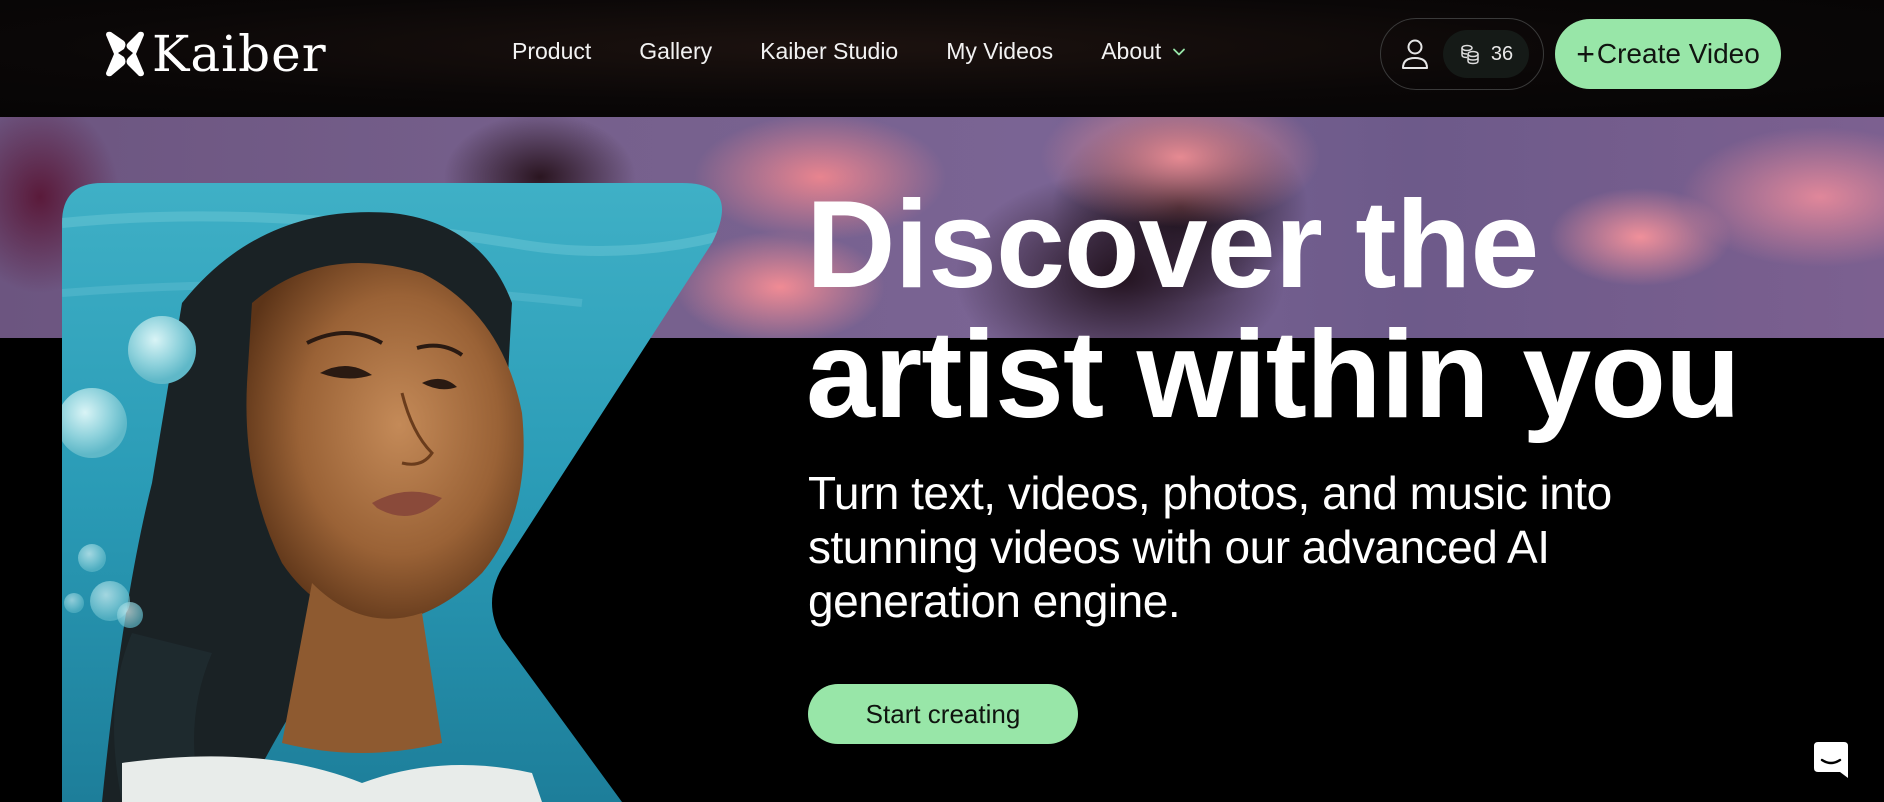 The image size is (1884, 802). I want to click on chat-launcher-button, so click(1831, 759).